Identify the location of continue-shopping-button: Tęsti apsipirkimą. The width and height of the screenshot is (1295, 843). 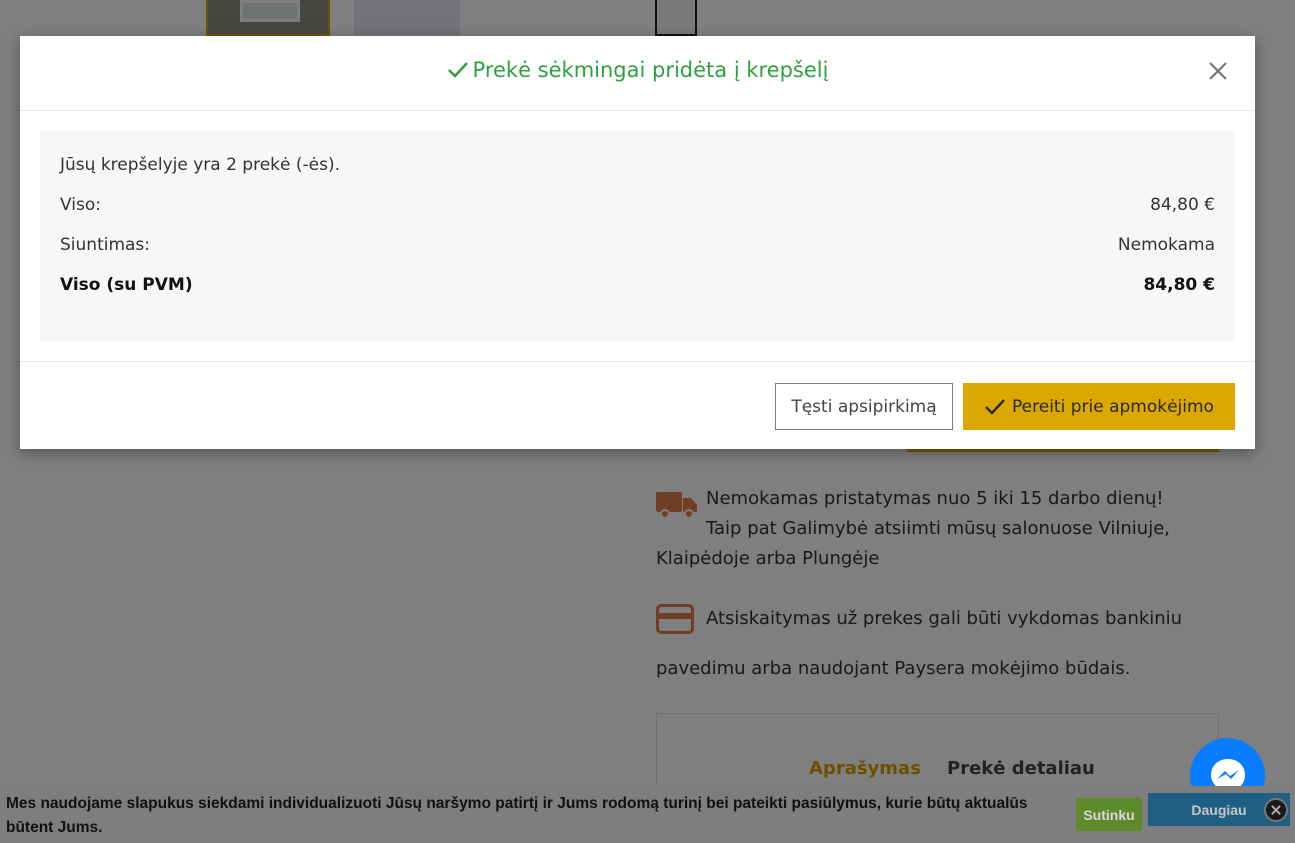
(864, 406).